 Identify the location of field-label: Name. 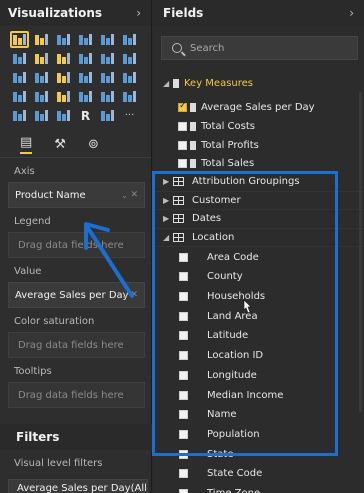
(222, 415).